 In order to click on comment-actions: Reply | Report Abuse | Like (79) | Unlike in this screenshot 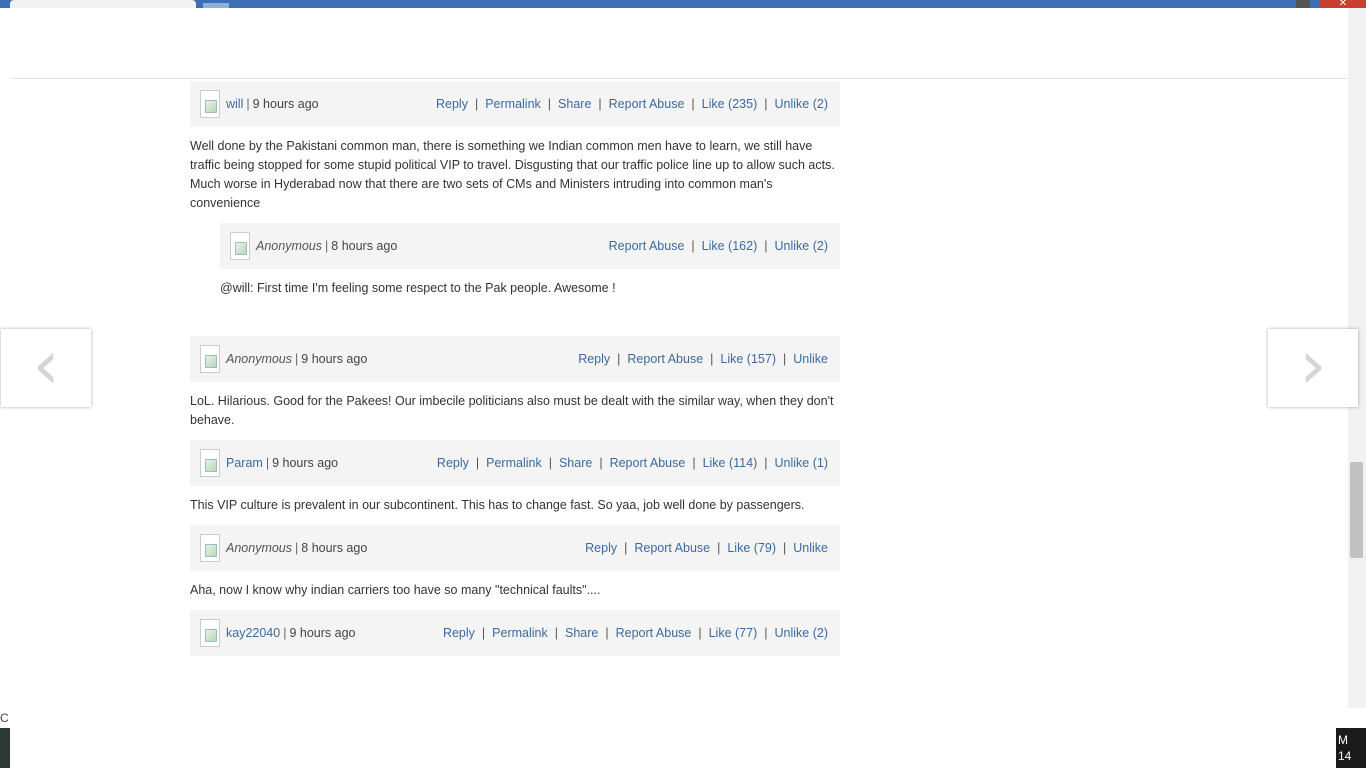, I will do `click(706, 548)`.